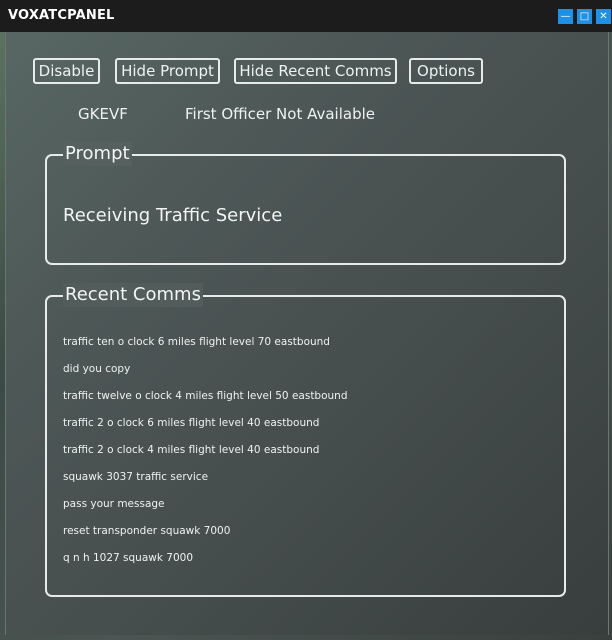  Describe the element at coordinates (167, 71) in the screenshot. I see `hide-prompt-button: Hide Prompt` at that location.